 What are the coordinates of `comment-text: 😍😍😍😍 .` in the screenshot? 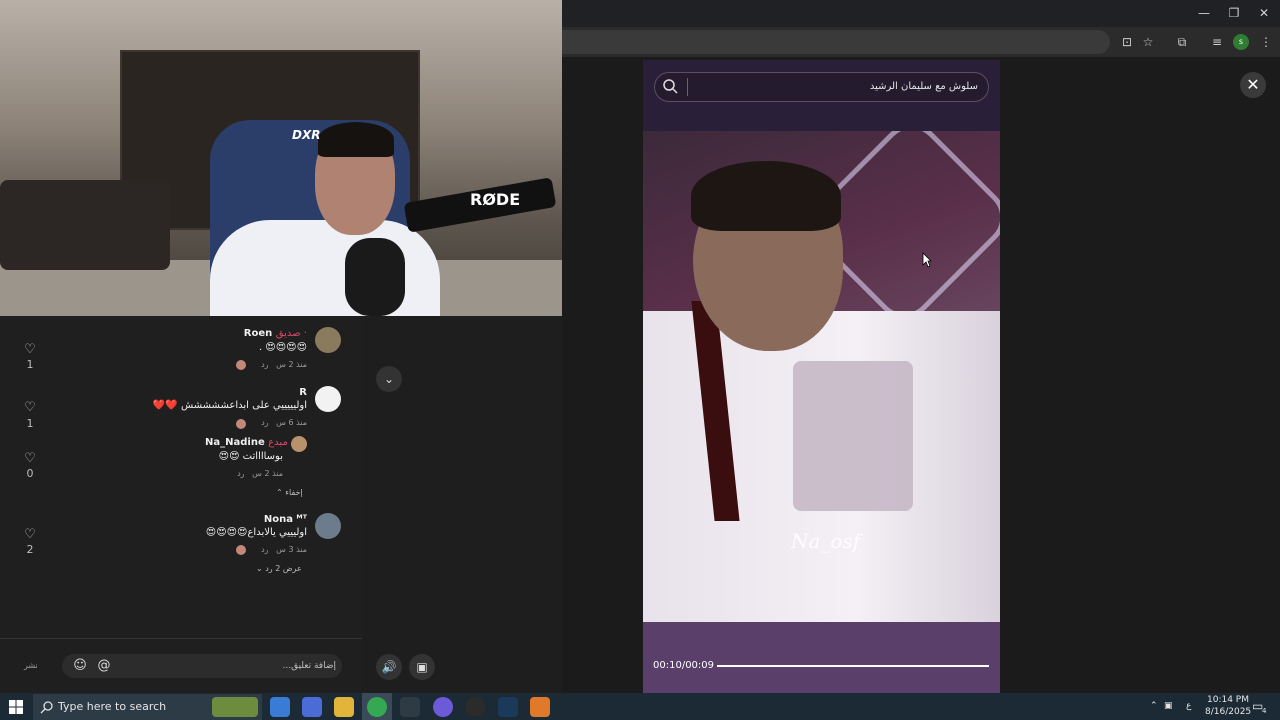 It's located at (282, 347).